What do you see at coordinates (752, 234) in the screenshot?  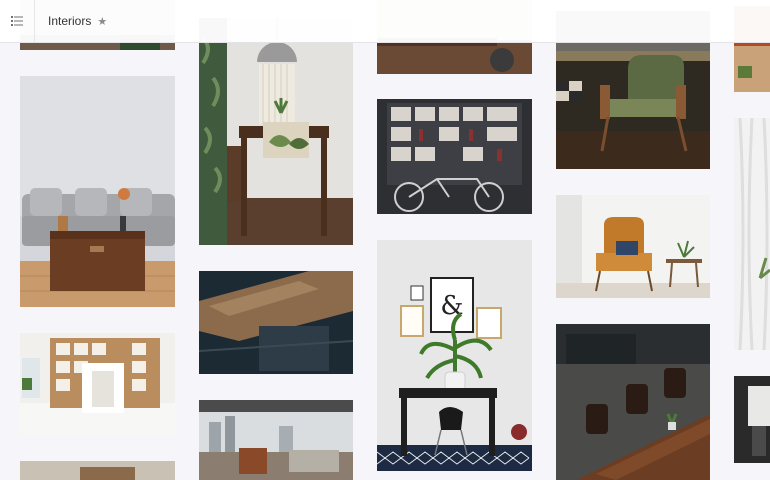 I see `photo-white-curtains` at bounding box center [752, 234].